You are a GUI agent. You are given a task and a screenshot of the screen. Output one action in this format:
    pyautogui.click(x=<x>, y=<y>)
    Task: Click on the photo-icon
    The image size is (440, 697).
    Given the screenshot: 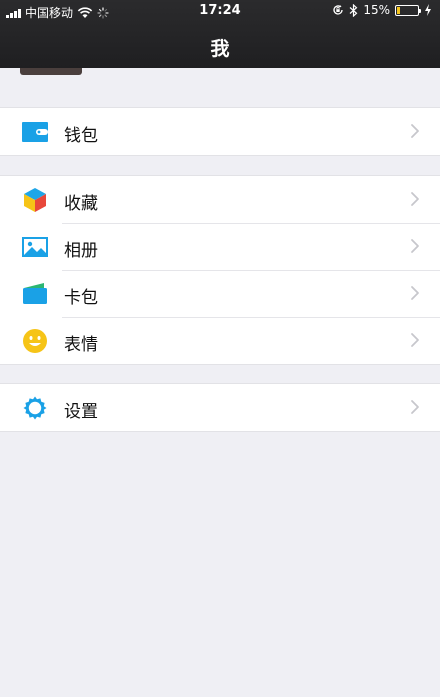 What is the action you would take?
    pyautogui.click(x=35, y=247)
    